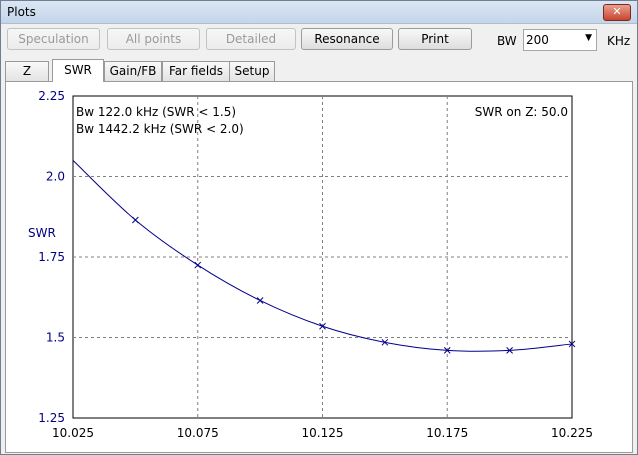 Image resolution: width=638 pixels, height=455 pixels. What do you see at coordinates (521, 112) in the screenshot?
I see `swr-impedance-annotation: SWR on Z: 50.0` at bounding box center [521, 112].